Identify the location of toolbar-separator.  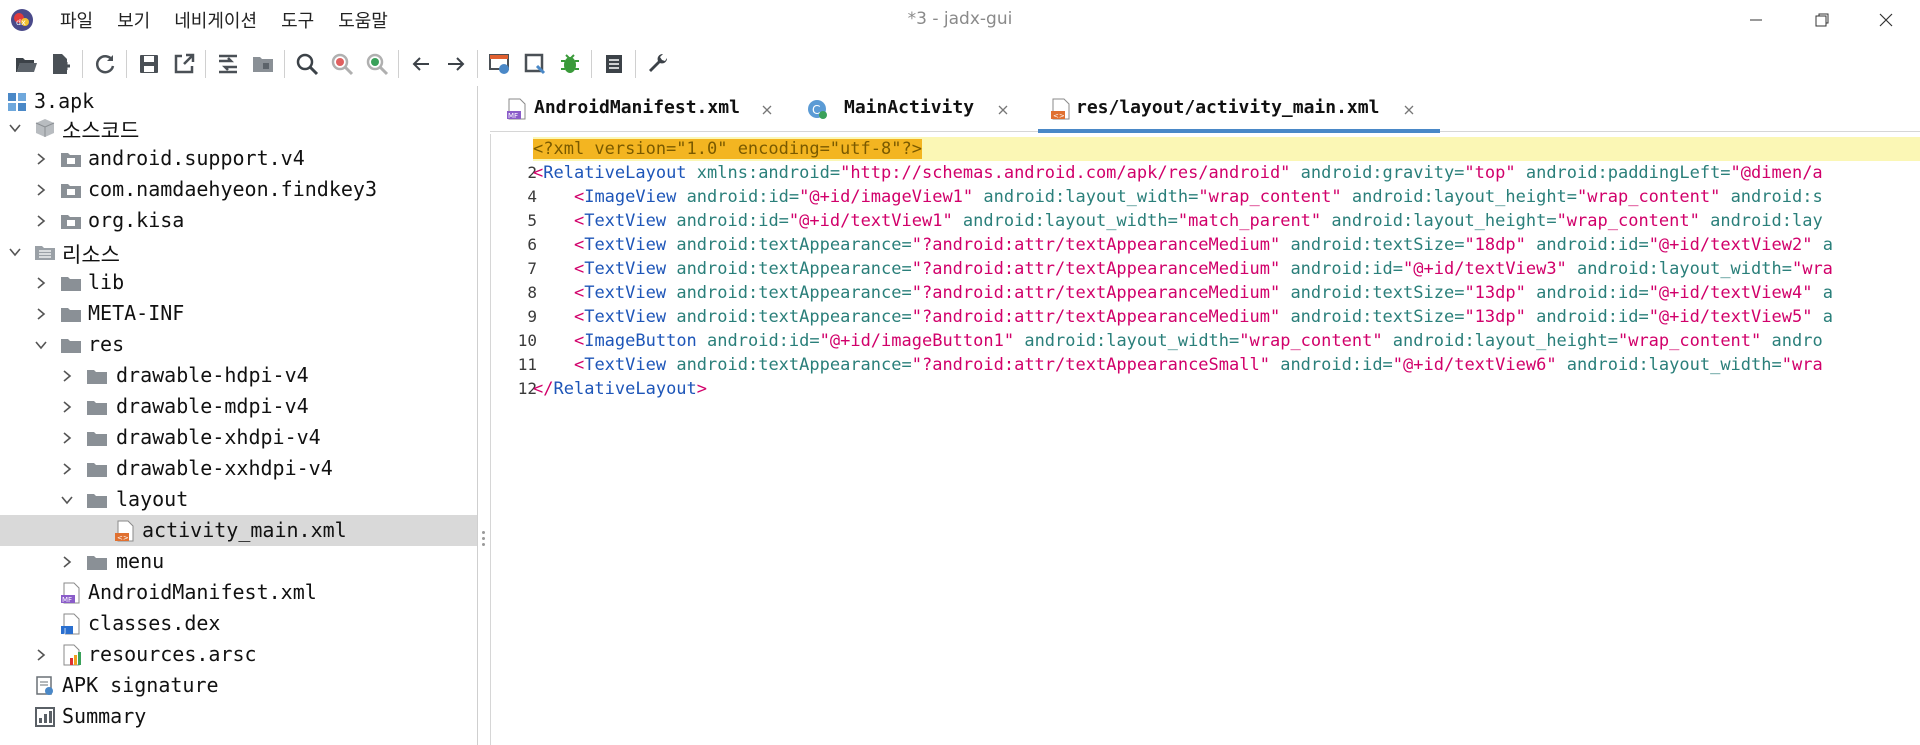
(635, 64).